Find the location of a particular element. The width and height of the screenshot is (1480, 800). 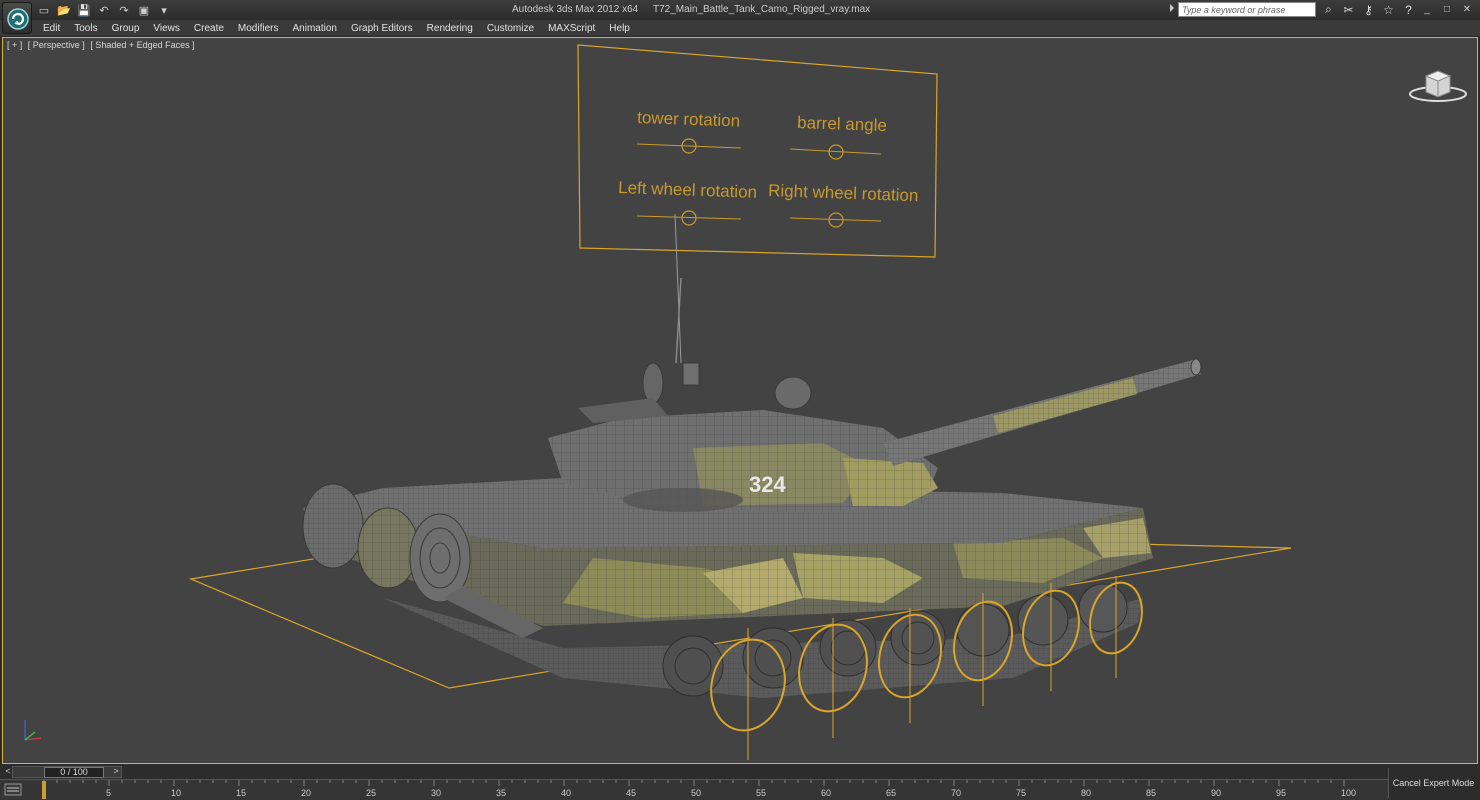

viewcube-icon is located at coordinates (1438, 86).